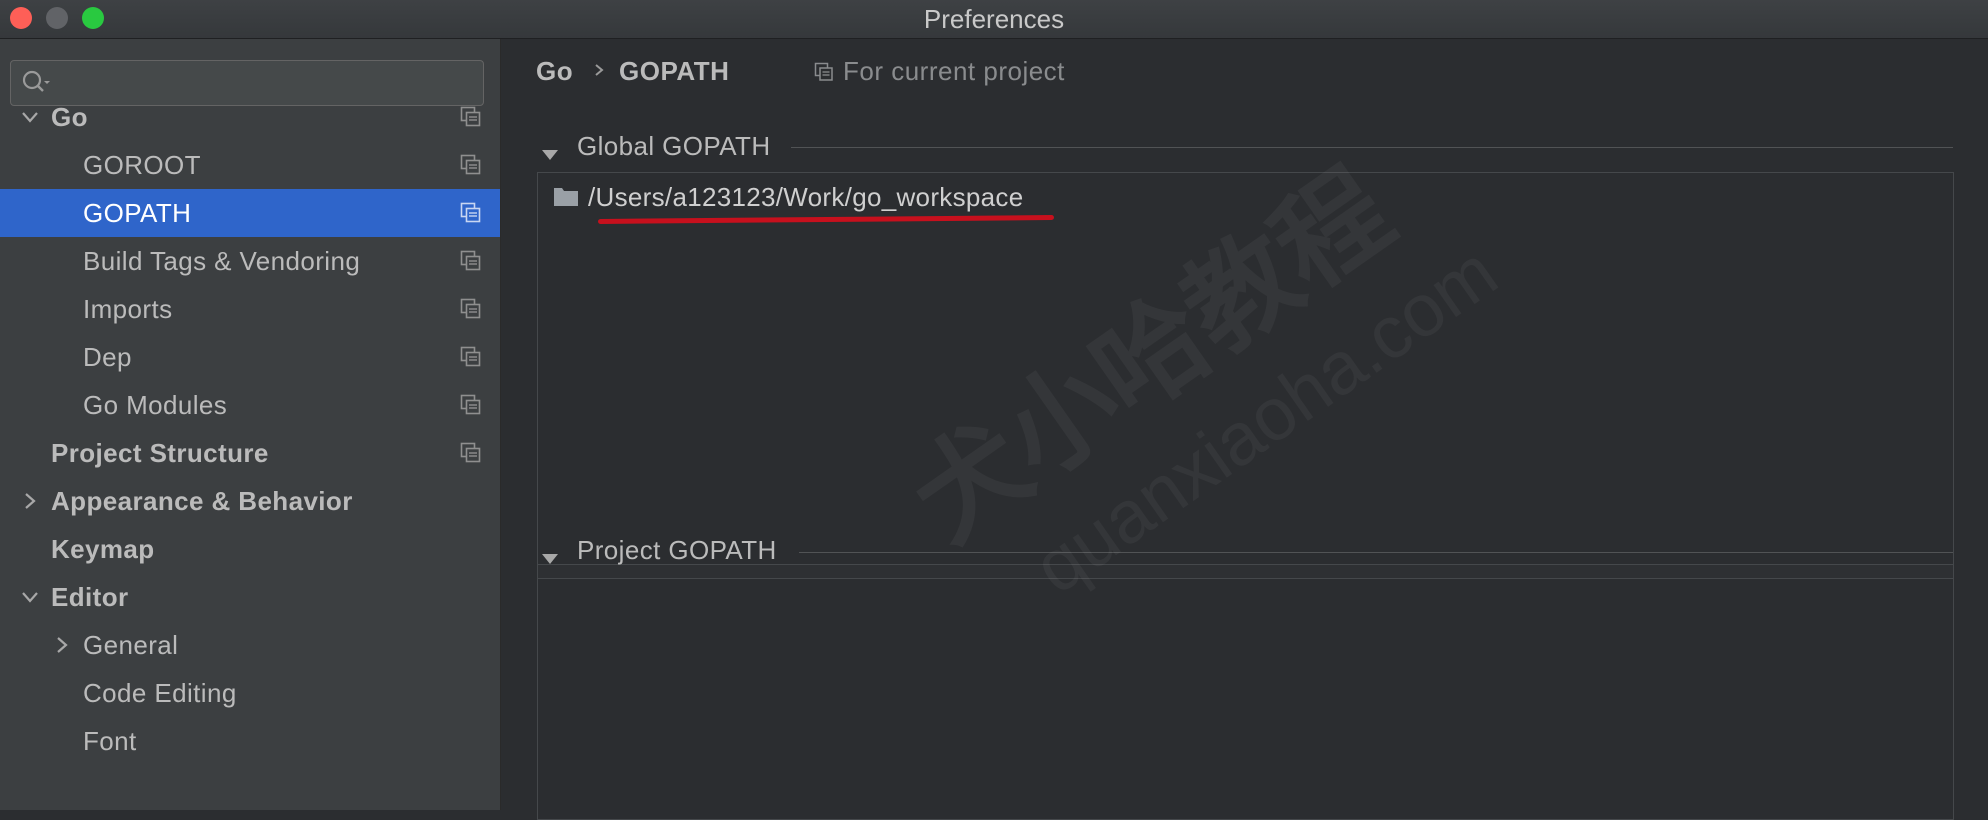  I want to click on sidebar-item-label: Appearance & Behavior, so click(202, 501).